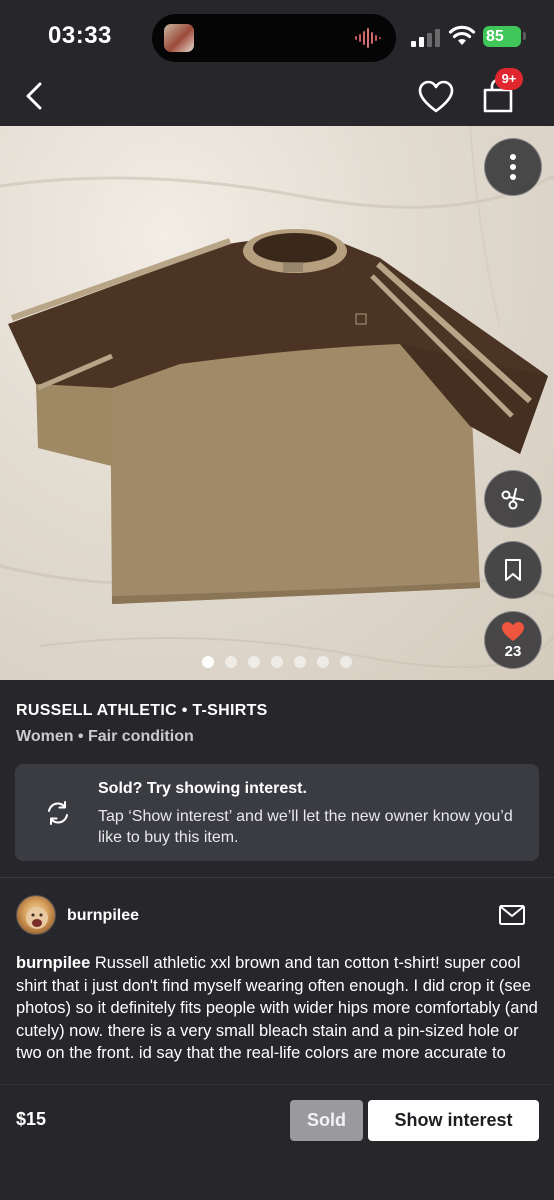 The height and width of the screenshot is (1200, 554). Describe the element at coordinates (509, 79) in the screenshot. I see `cart-count-badge: 9+` at that location.